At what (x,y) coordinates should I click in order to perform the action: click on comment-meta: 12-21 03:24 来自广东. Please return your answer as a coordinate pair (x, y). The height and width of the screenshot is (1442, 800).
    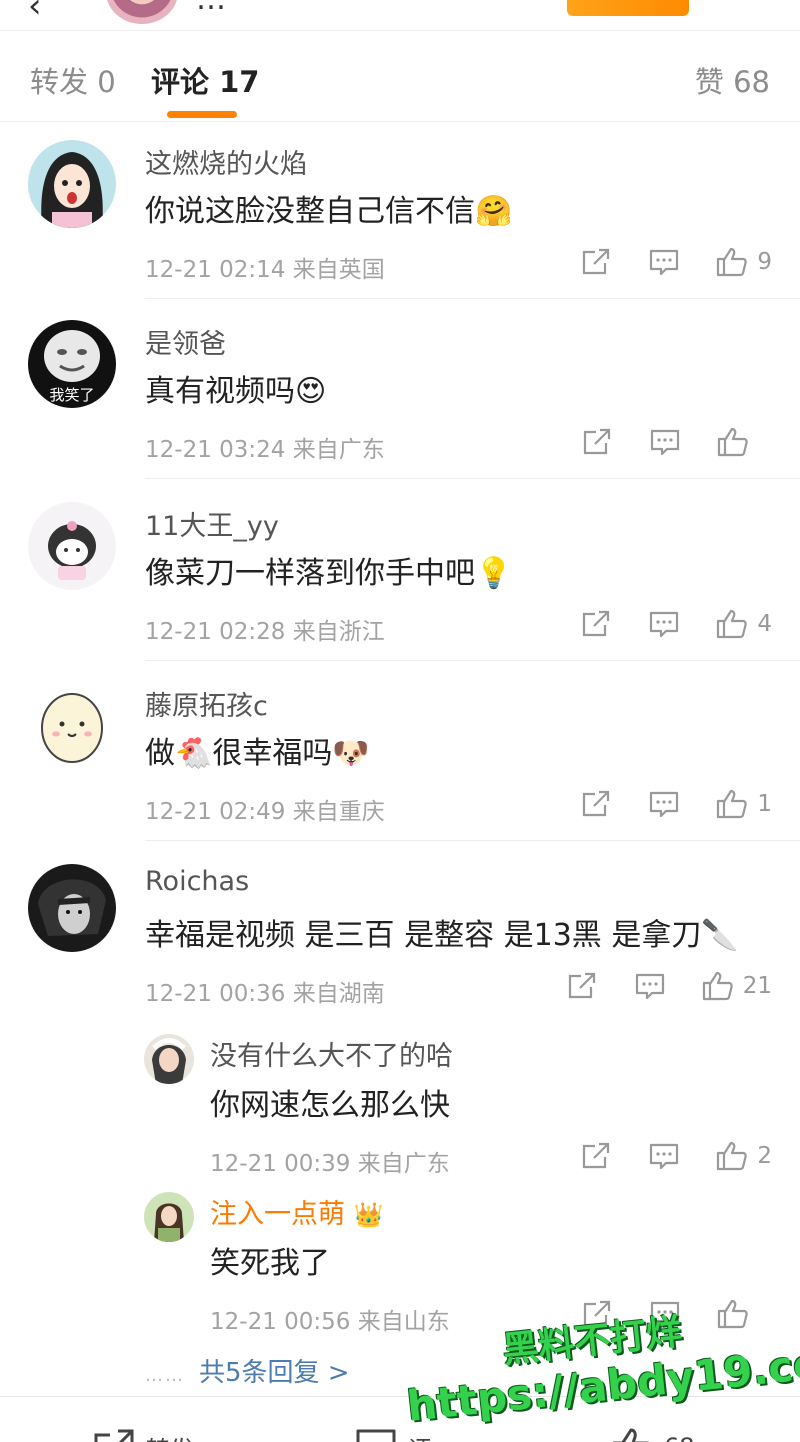
    Looking at the image, I should click on (265, 450).